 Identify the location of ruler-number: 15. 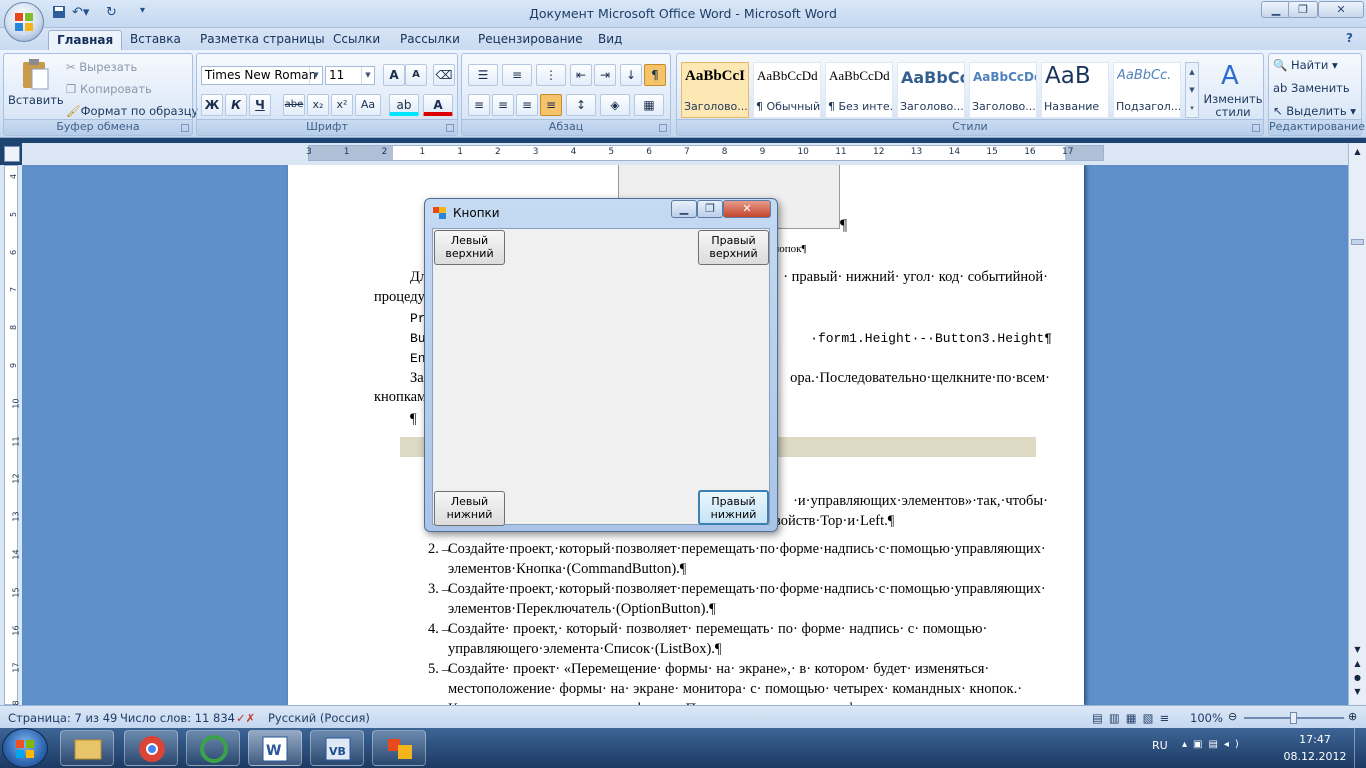
(992, 152).